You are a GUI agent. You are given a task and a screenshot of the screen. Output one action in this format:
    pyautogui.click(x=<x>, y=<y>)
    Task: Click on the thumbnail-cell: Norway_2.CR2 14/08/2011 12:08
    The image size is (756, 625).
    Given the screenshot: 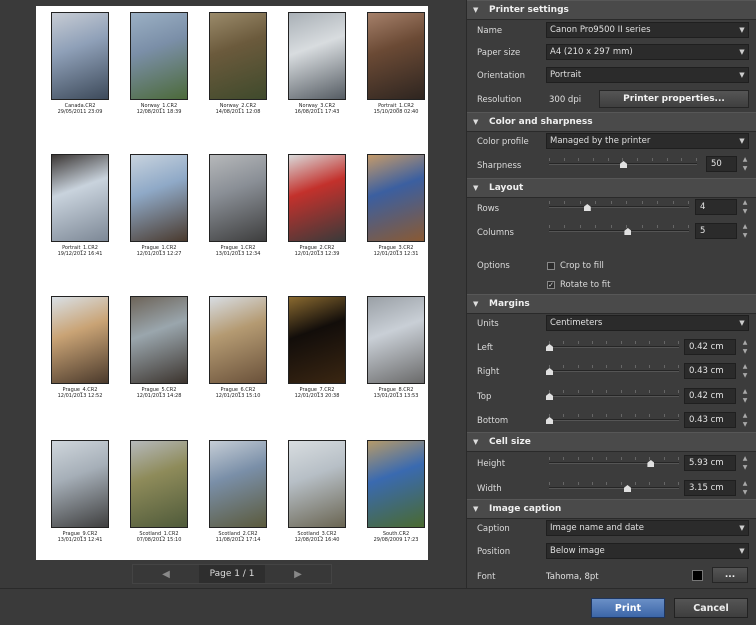 What is the action you would take?
    pyautogui.click(x=238, y=63)
    